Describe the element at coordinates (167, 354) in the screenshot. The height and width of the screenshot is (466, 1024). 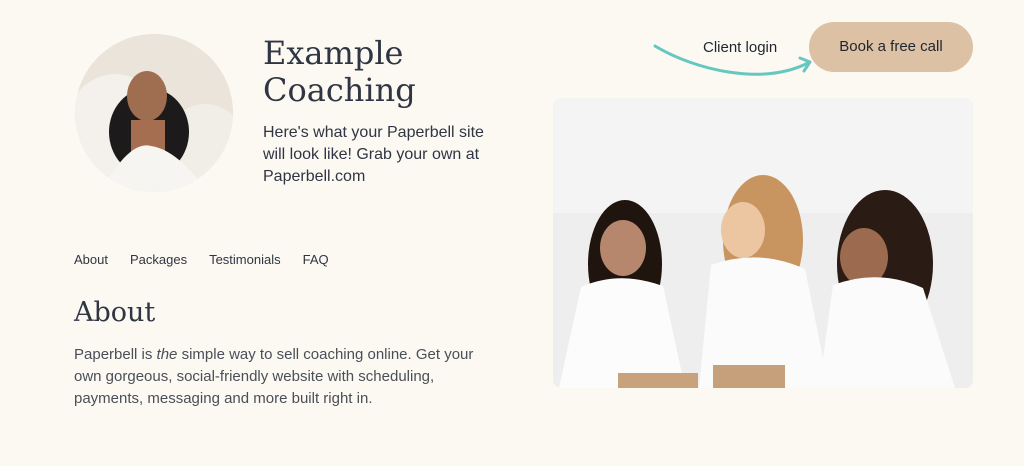
I see `about-text-emphasis: the` at that location.